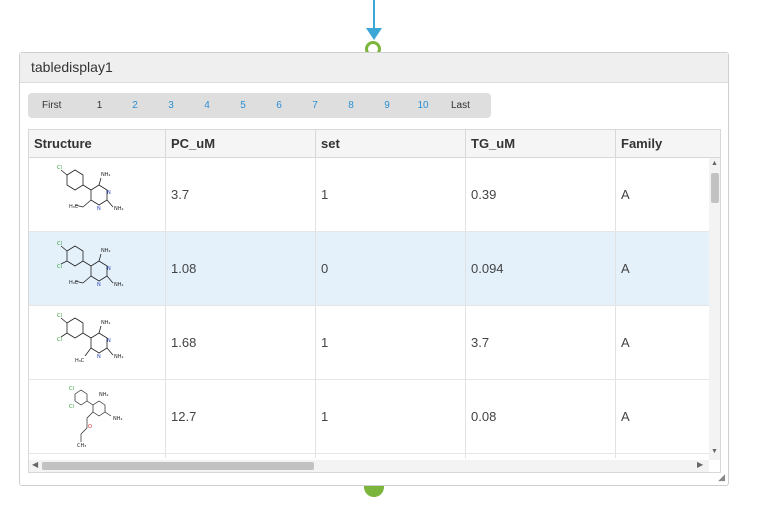 This screenshot has width=759, height=522. I want to click on pc-um-cell: 1.08, so click(241, 268).